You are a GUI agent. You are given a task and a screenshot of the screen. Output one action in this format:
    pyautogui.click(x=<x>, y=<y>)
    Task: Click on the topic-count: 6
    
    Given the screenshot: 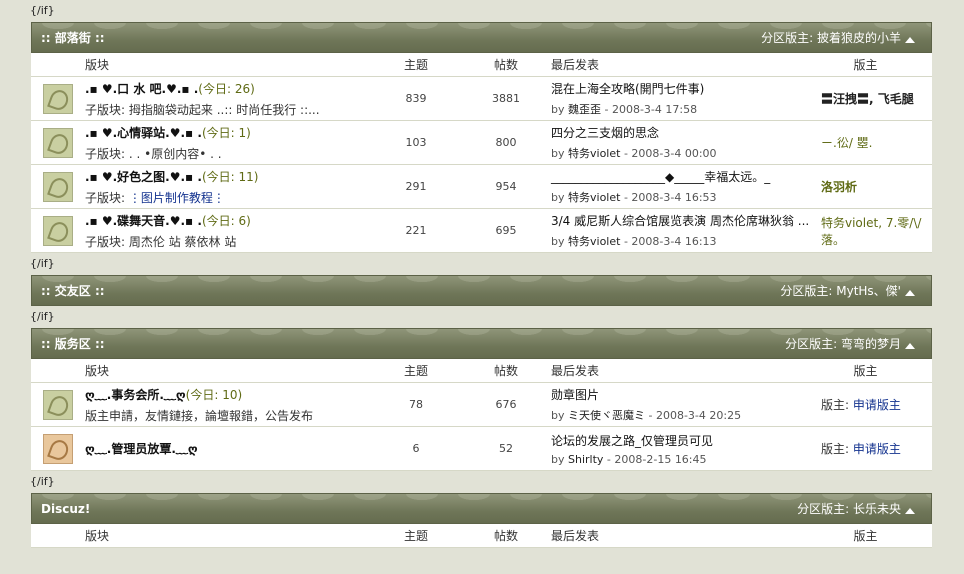 What is the action you would take?
    pyautogui.click(x=416, y=448)
    